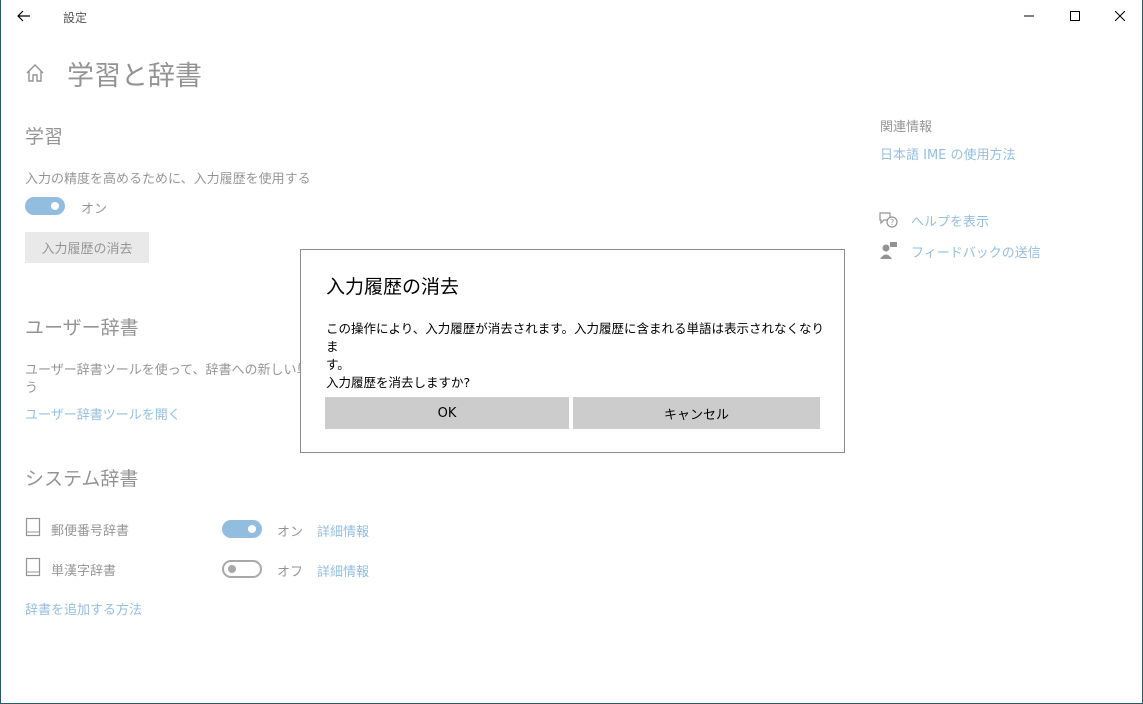  I want to click on open-user-dict-link: ユーザー辞書ツールを開く, so click(103, 413).